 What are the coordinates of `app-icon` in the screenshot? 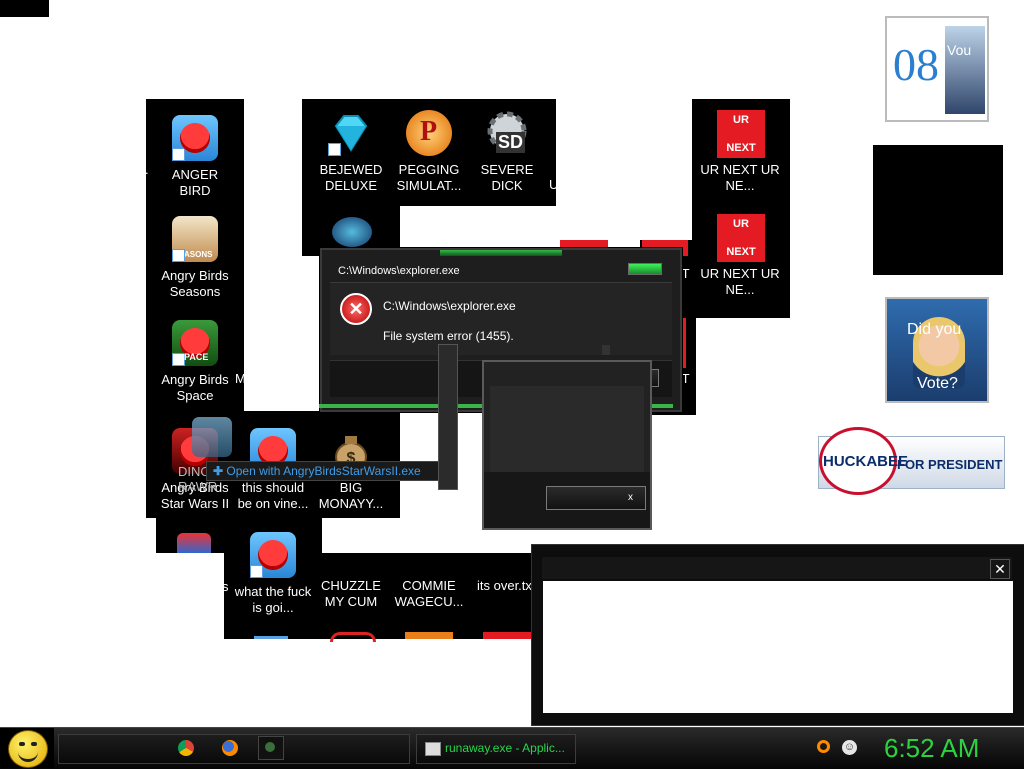 It's located at (270, 747).